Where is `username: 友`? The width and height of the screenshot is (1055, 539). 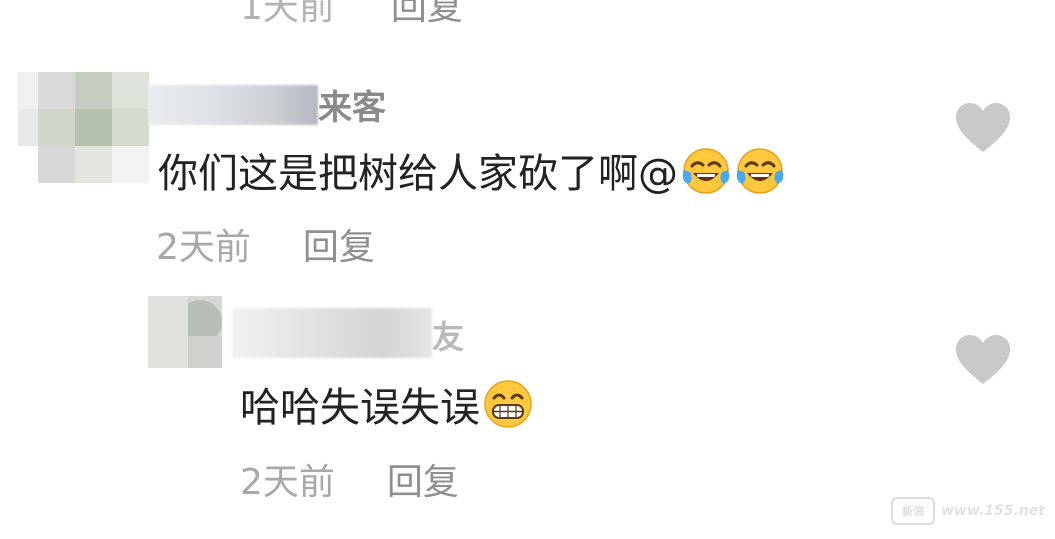
username: 友 is located at coordinates (357, 331).